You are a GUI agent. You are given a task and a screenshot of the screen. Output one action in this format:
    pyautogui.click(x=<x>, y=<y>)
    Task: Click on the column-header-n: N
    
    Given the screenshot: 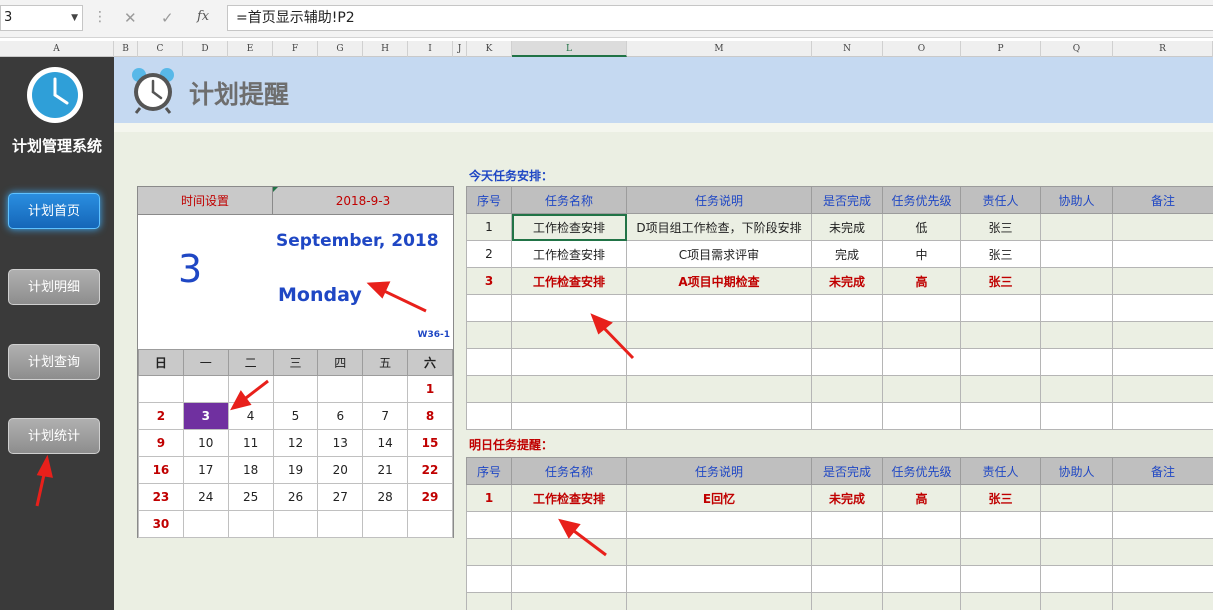 What is the action you would take?
    pyautogui.click(x=847, y=49)
    